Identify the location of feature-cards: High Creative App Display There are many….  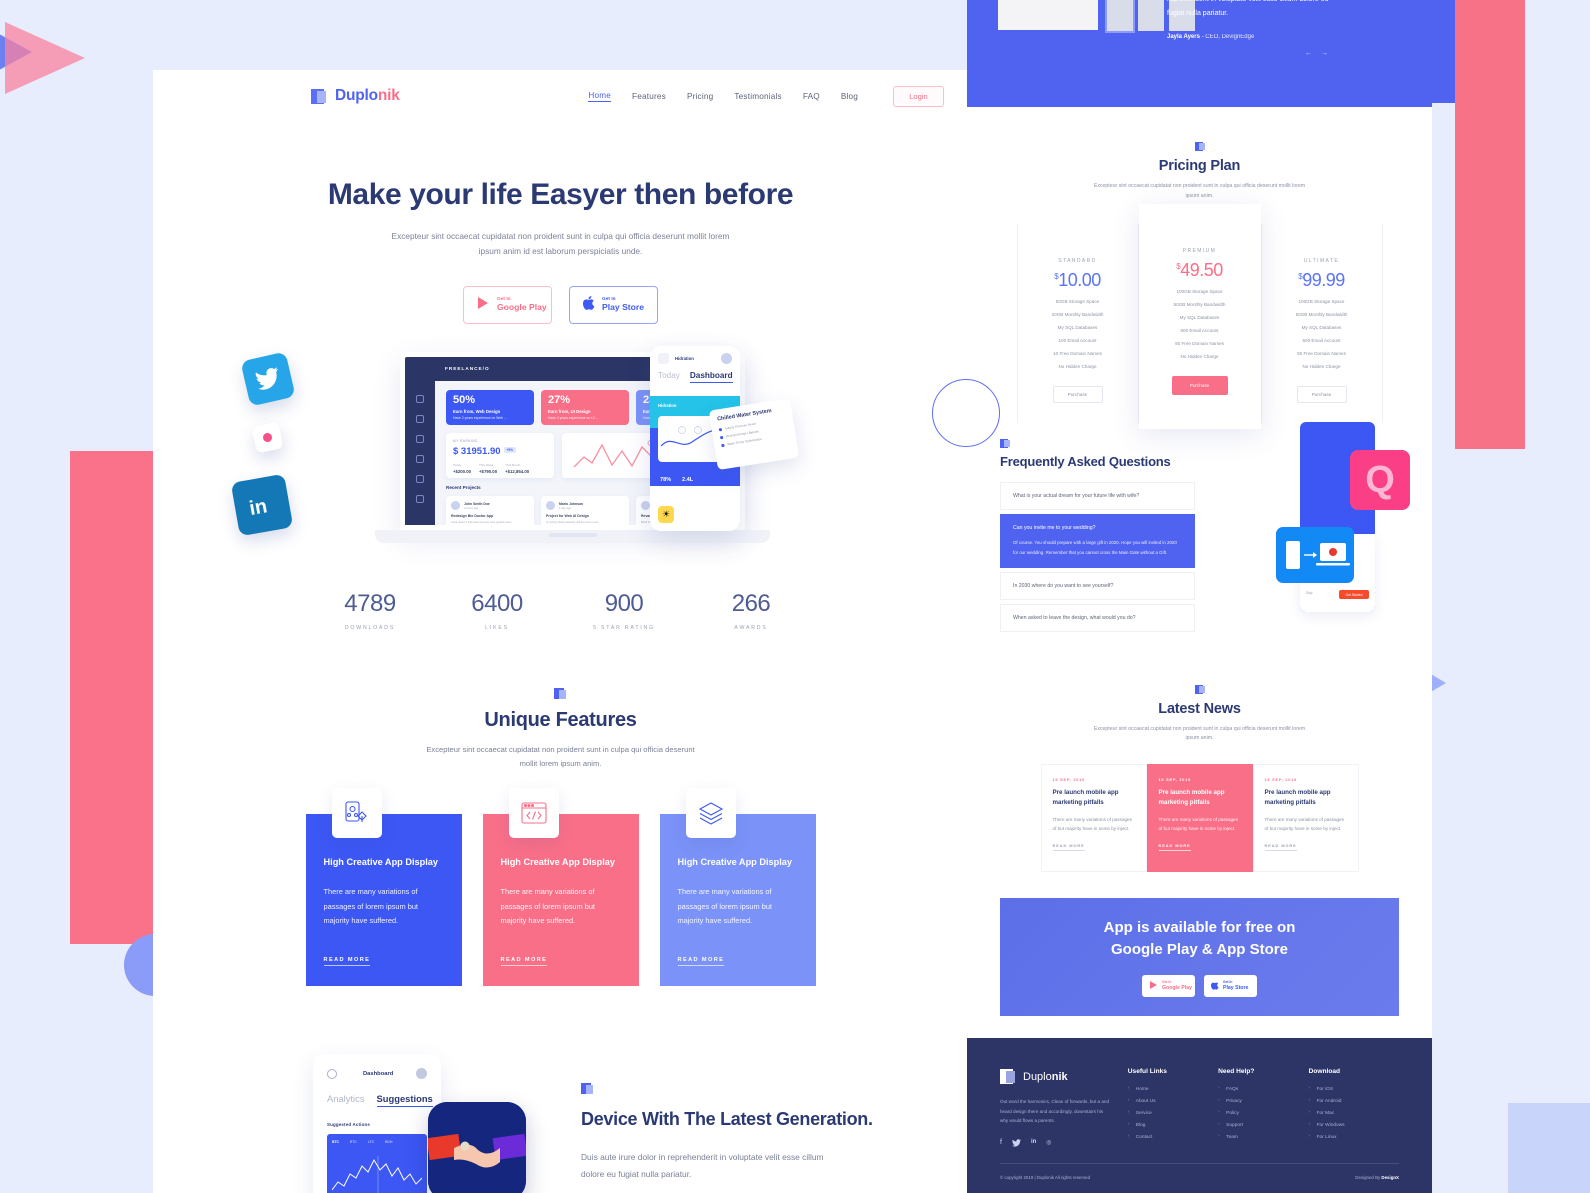
(560, 887).